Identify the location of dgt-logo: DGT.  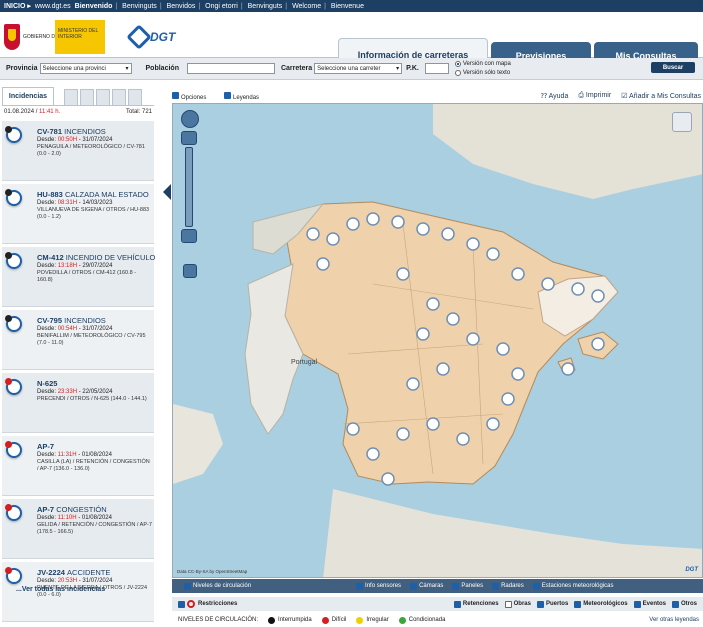
(158, 37).